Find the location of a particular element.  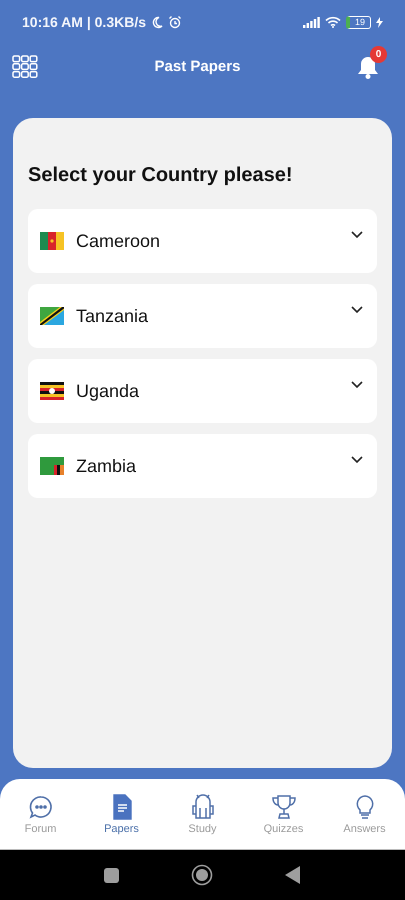

notification-badge: 0 is located at coordinates (378, 54).